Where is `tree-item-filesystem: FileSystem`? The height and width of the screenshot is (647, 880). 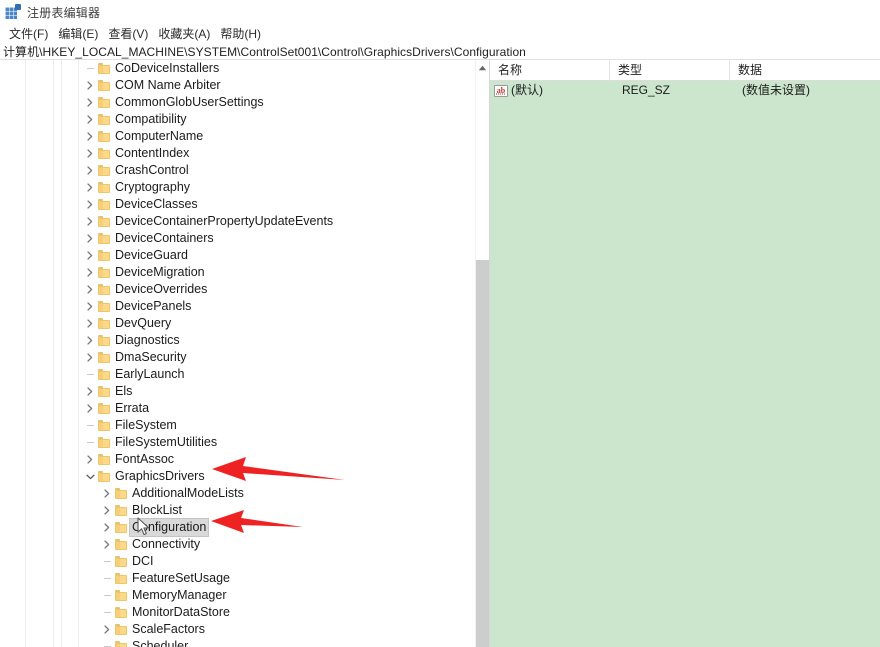 tree-item-filesystem: FileSystem is located at coordinates (237, 425).